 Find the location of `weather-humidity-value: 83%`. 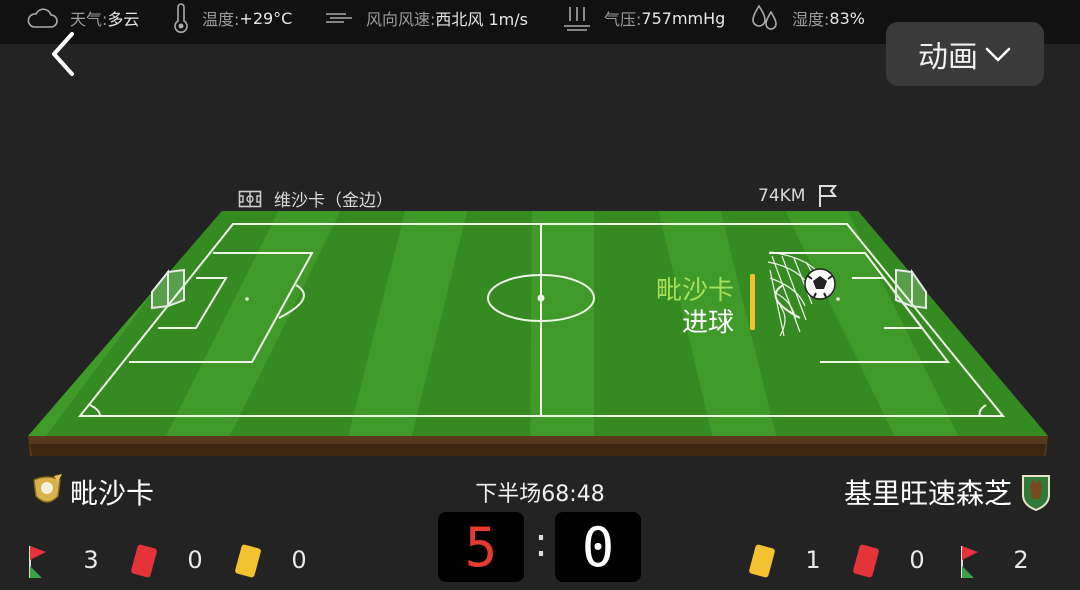

weather-humidity-value: 83% is located at coordinates (847, 18).